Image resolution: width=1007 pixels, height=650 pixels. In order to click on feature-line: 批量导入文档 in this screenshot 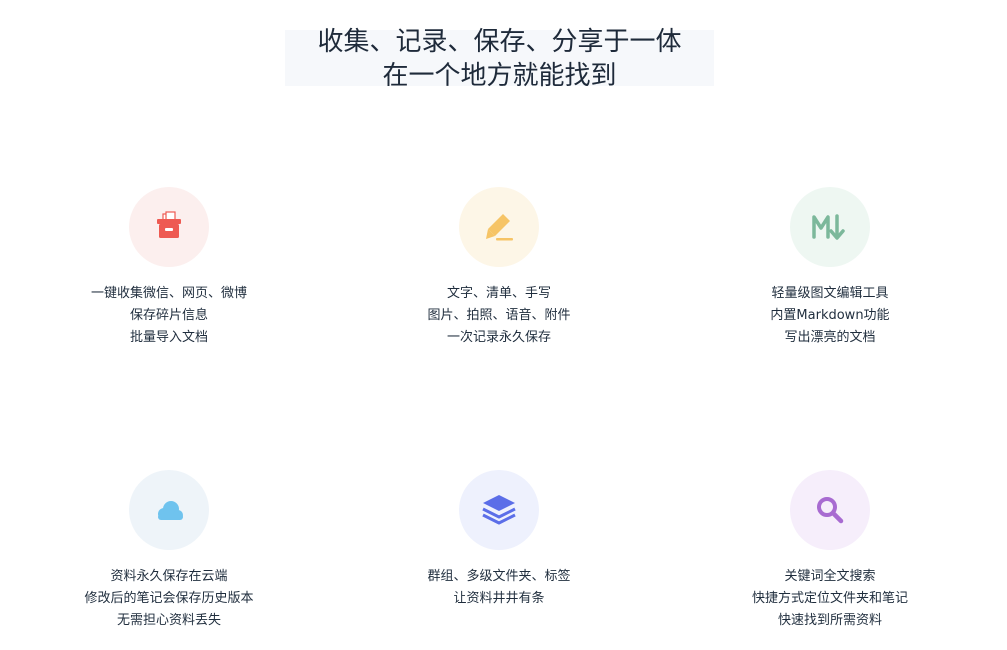, I will do `click(168, 337)`.